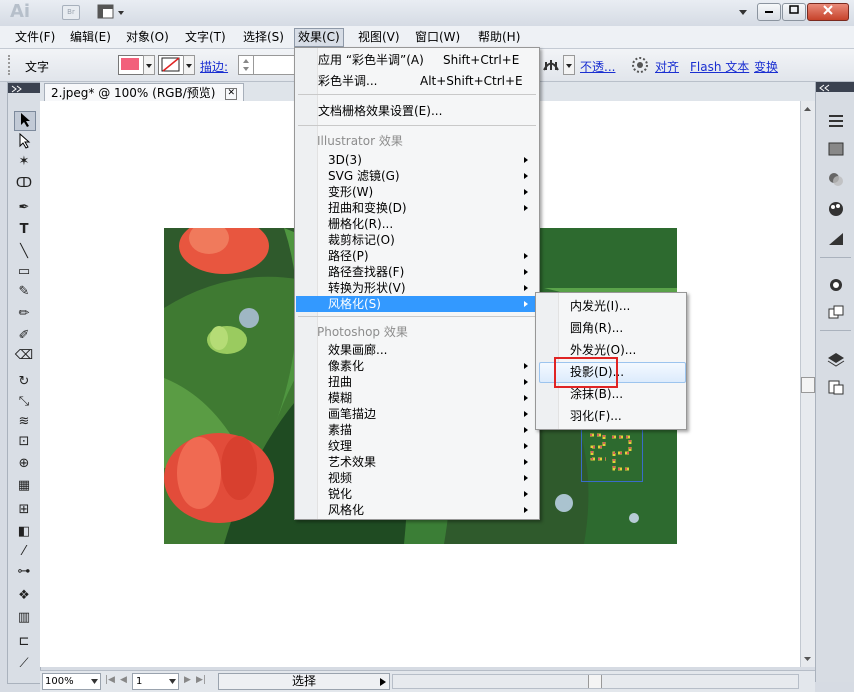 The width and height of the screenshot is (854, 692). What do you see at coordinates (836, 387) in the screenshot?
I see `links-panel-icon` at bounding box center [836, 387].